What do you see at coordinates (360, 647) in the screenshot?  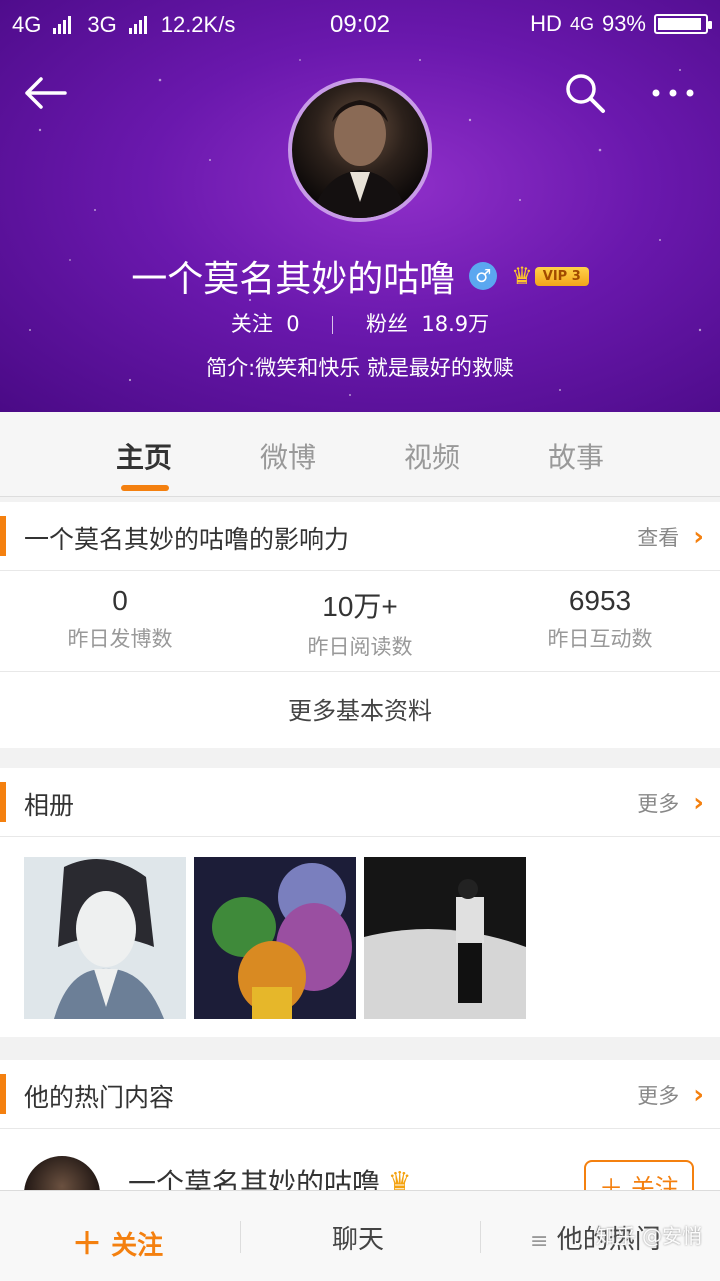 I see `metric-label: 昨日阅读数` at bounding box center [360, 647].